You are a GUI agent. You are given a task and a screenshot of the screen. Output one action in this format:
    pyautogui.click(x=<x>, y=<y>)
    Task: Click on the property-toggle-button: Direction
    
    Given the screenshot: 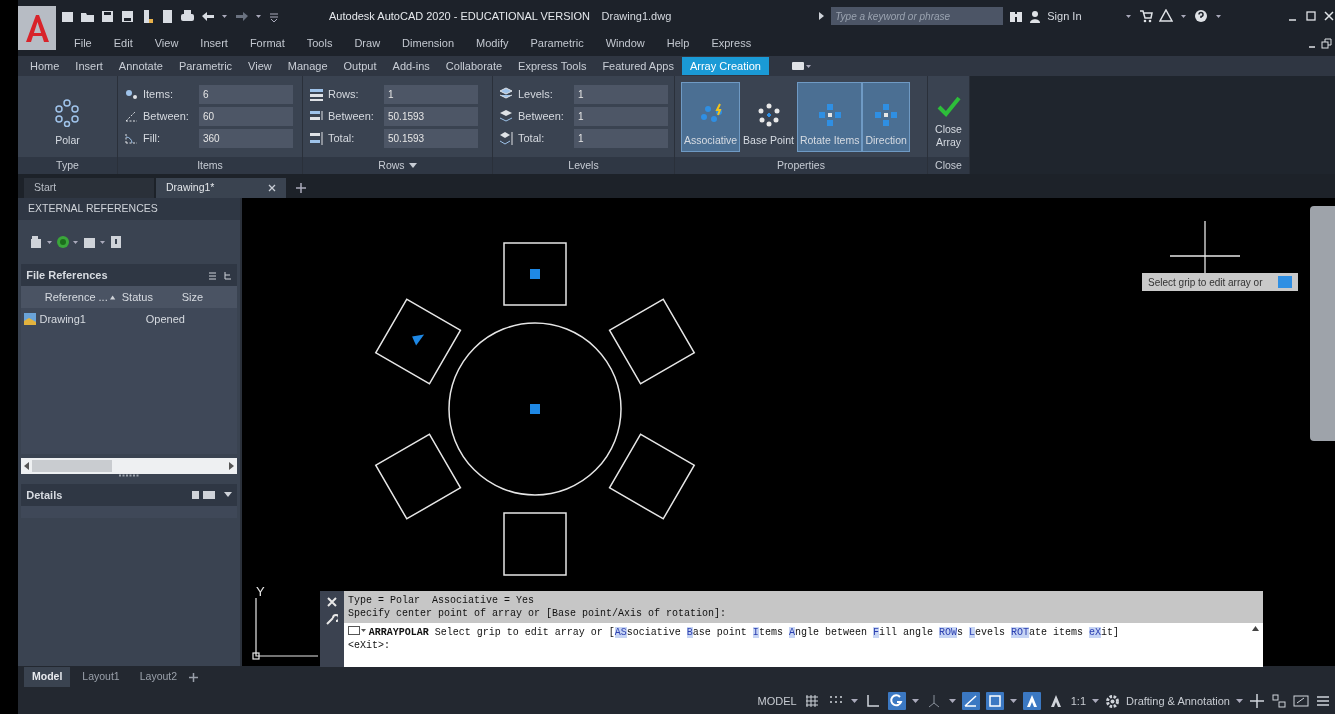 What is the action you would take?
    pyautogui.click(x=886, y=116)
    